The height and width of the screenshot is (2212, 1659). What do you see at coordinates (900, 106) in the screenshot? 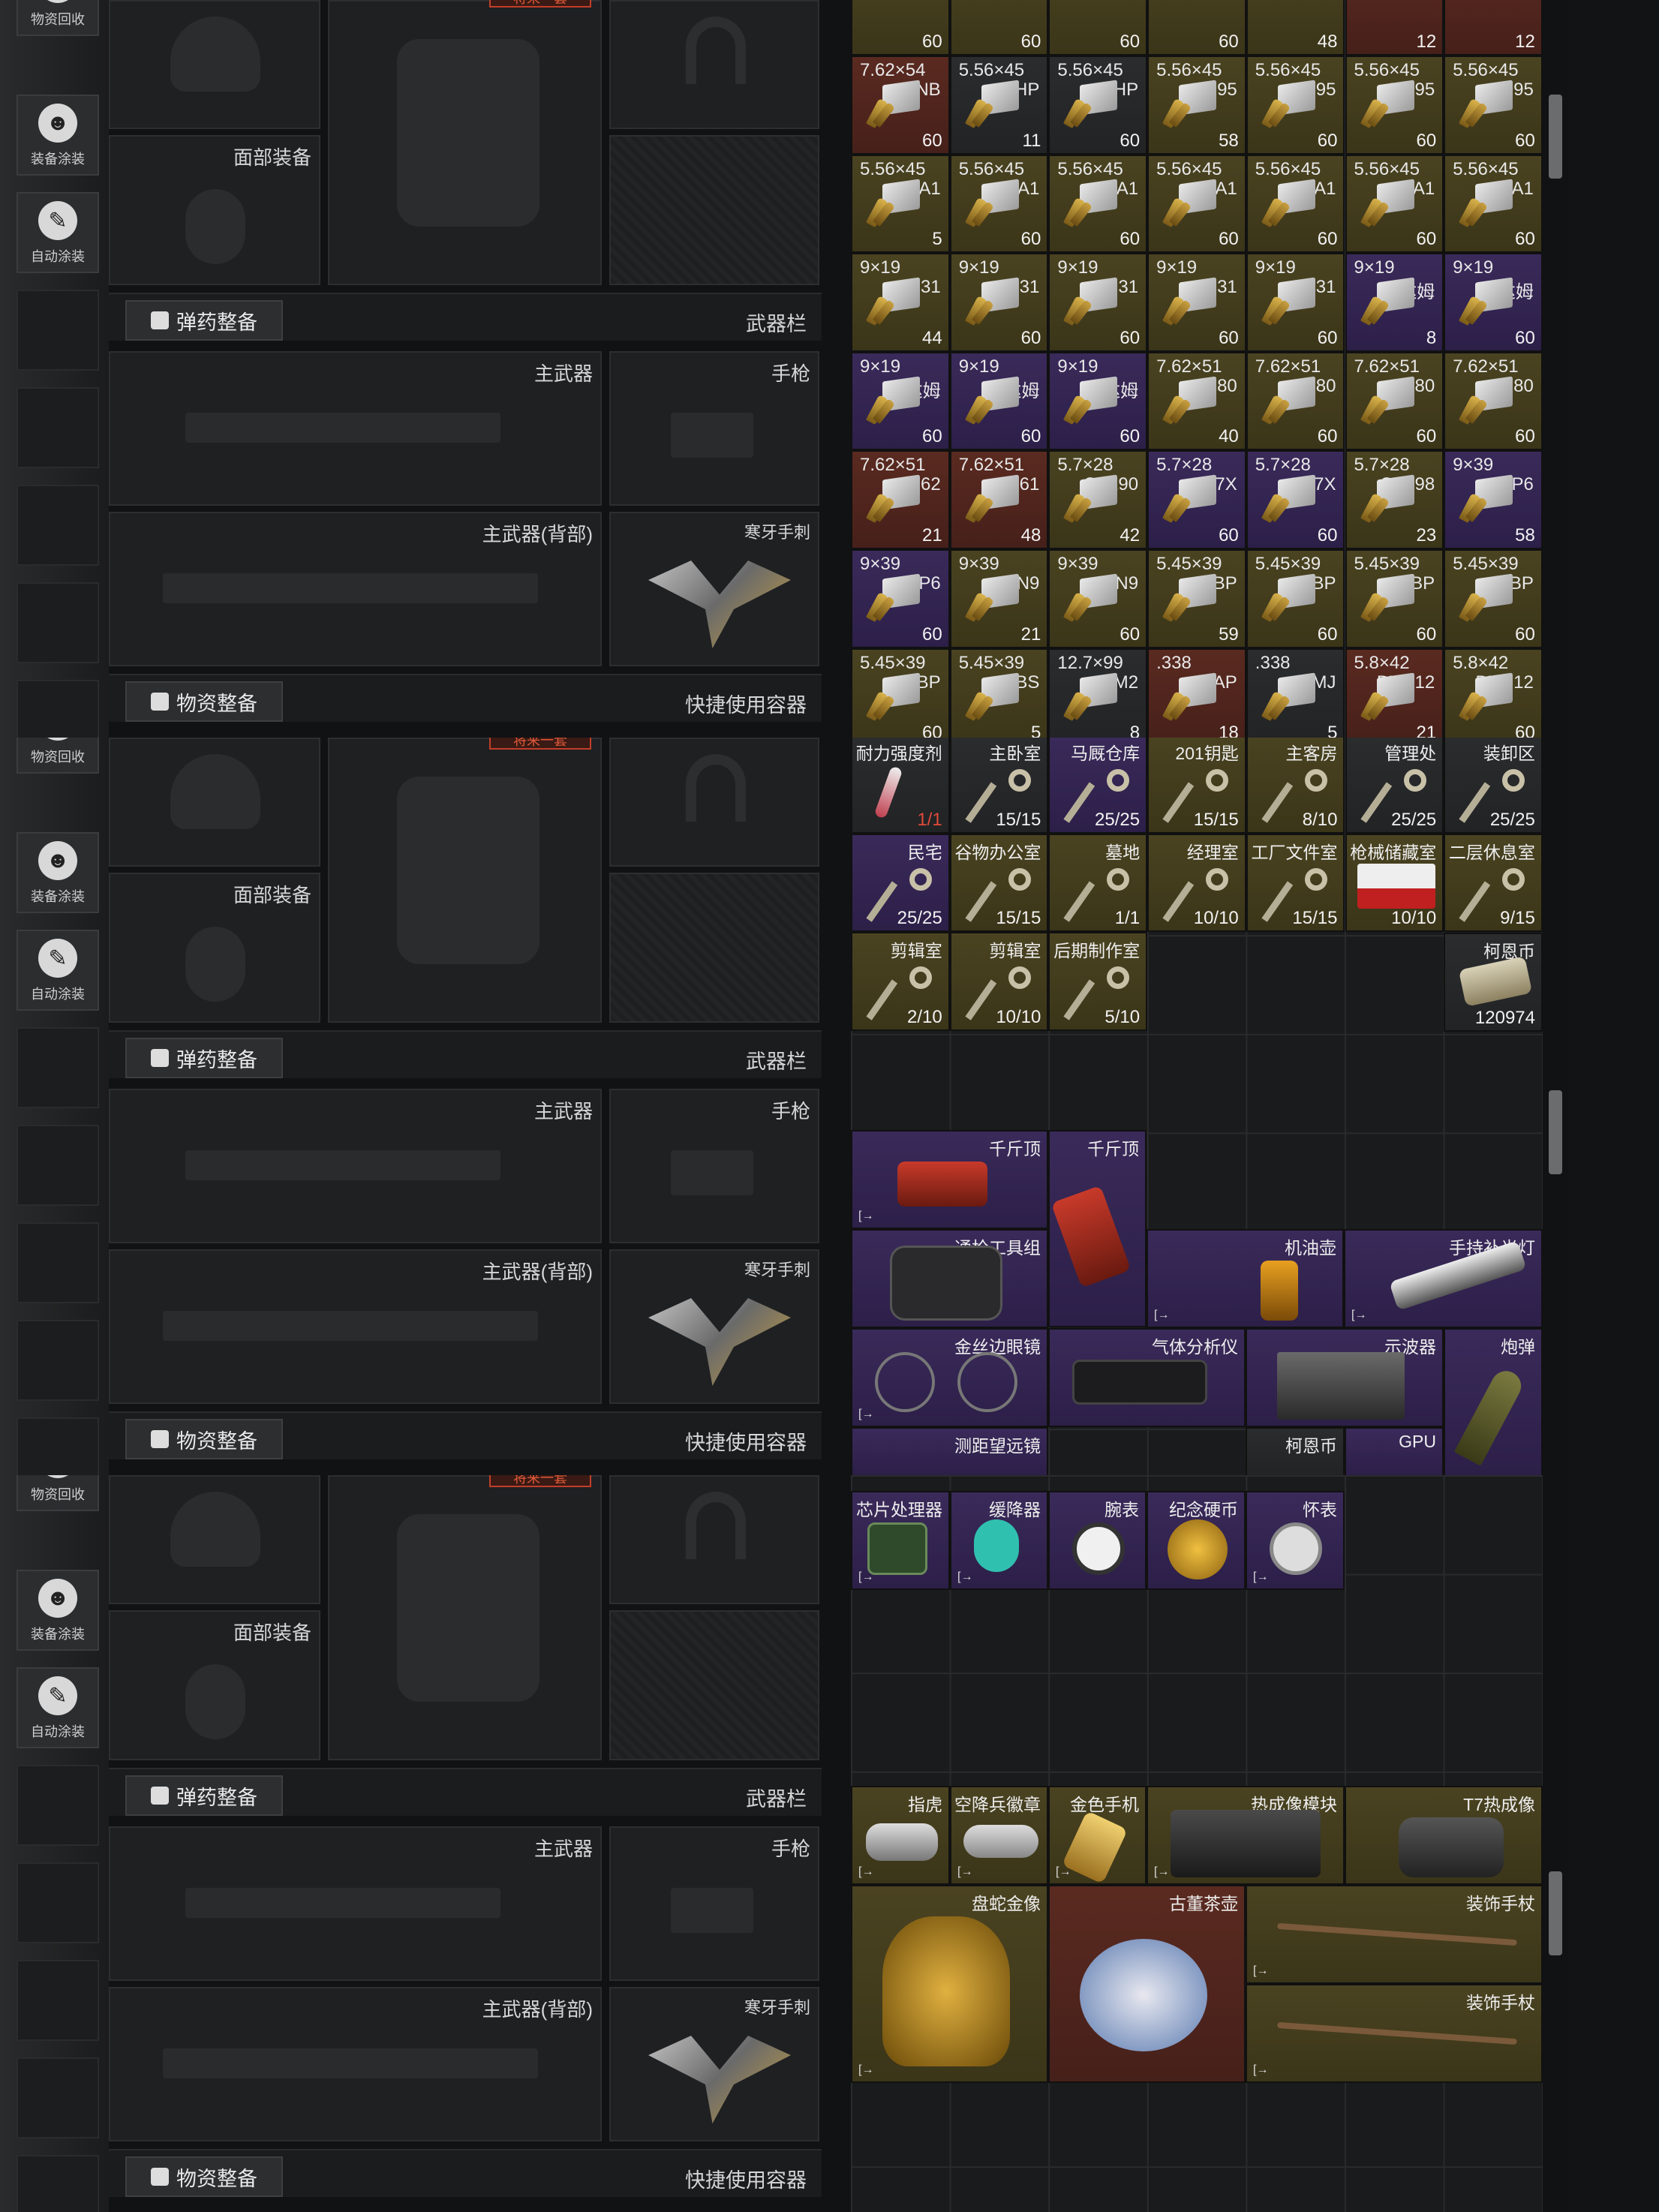
I see `ammo-item: 7.62×54 SNB 60` at bounding box center [900, 106].